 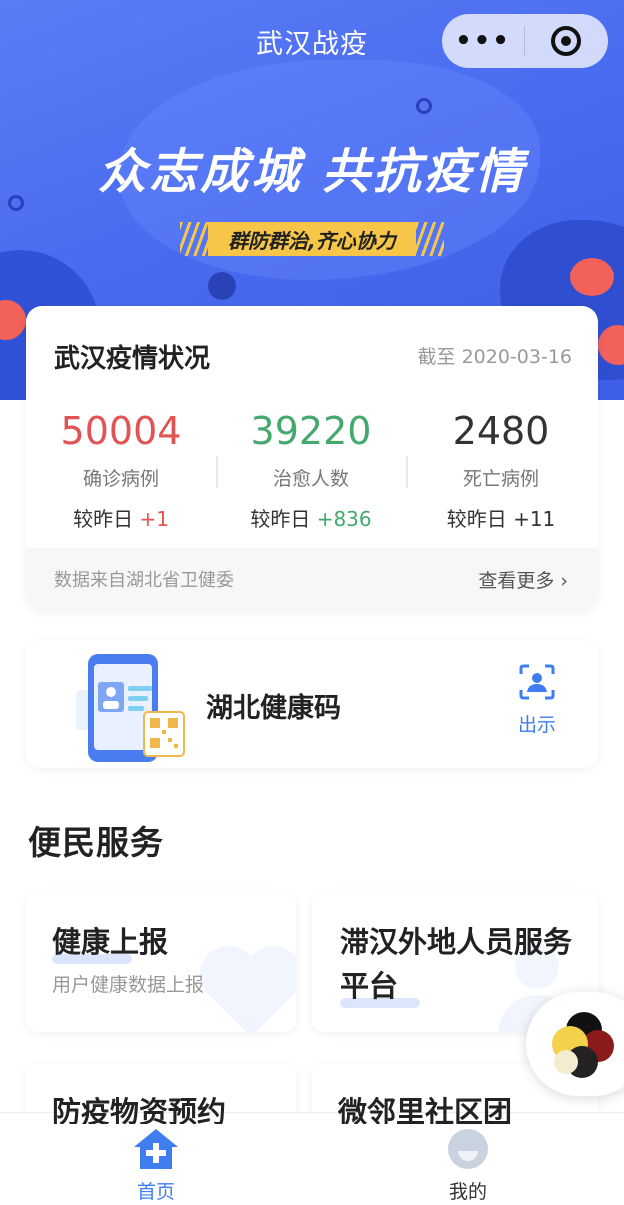 I want to click on services-section-title: 便民服务, so click(x=96, y=842).